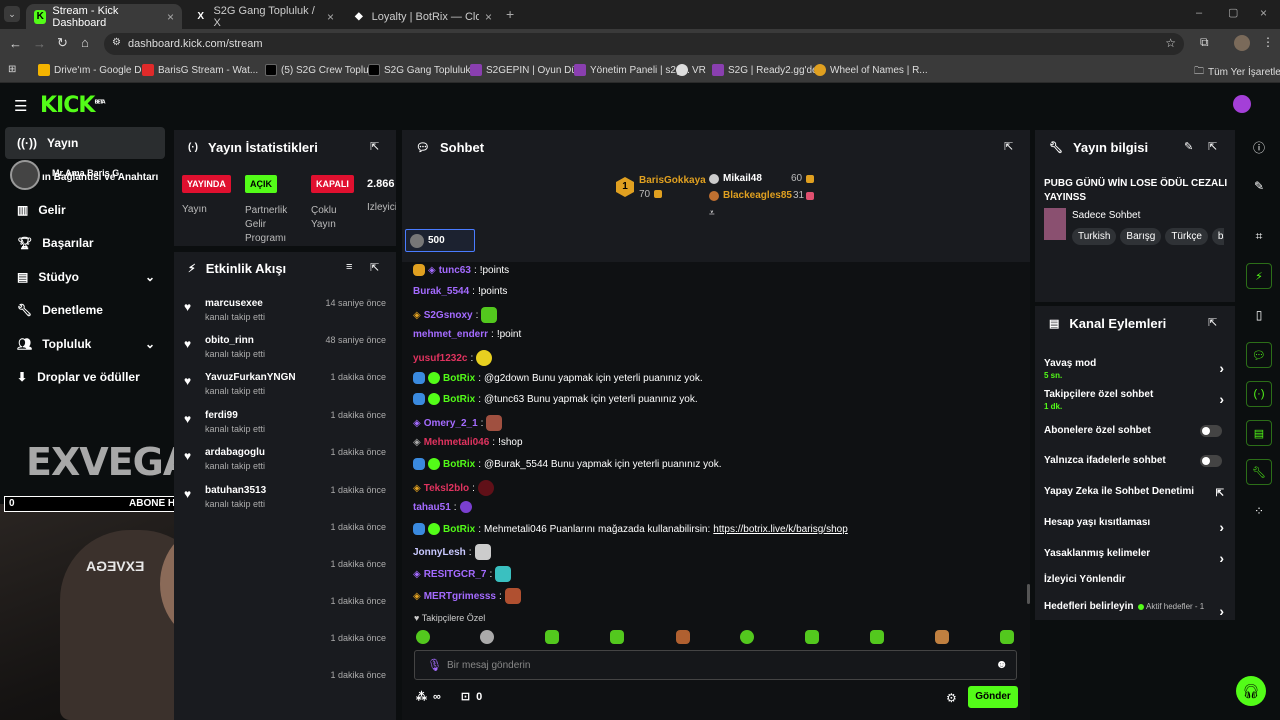 This screenshot has height=720, width=1280. What do you see at coordinates (691, 70) in the screenshot?
I see `bookmark-item: VR` at bounding box center [691, 70].